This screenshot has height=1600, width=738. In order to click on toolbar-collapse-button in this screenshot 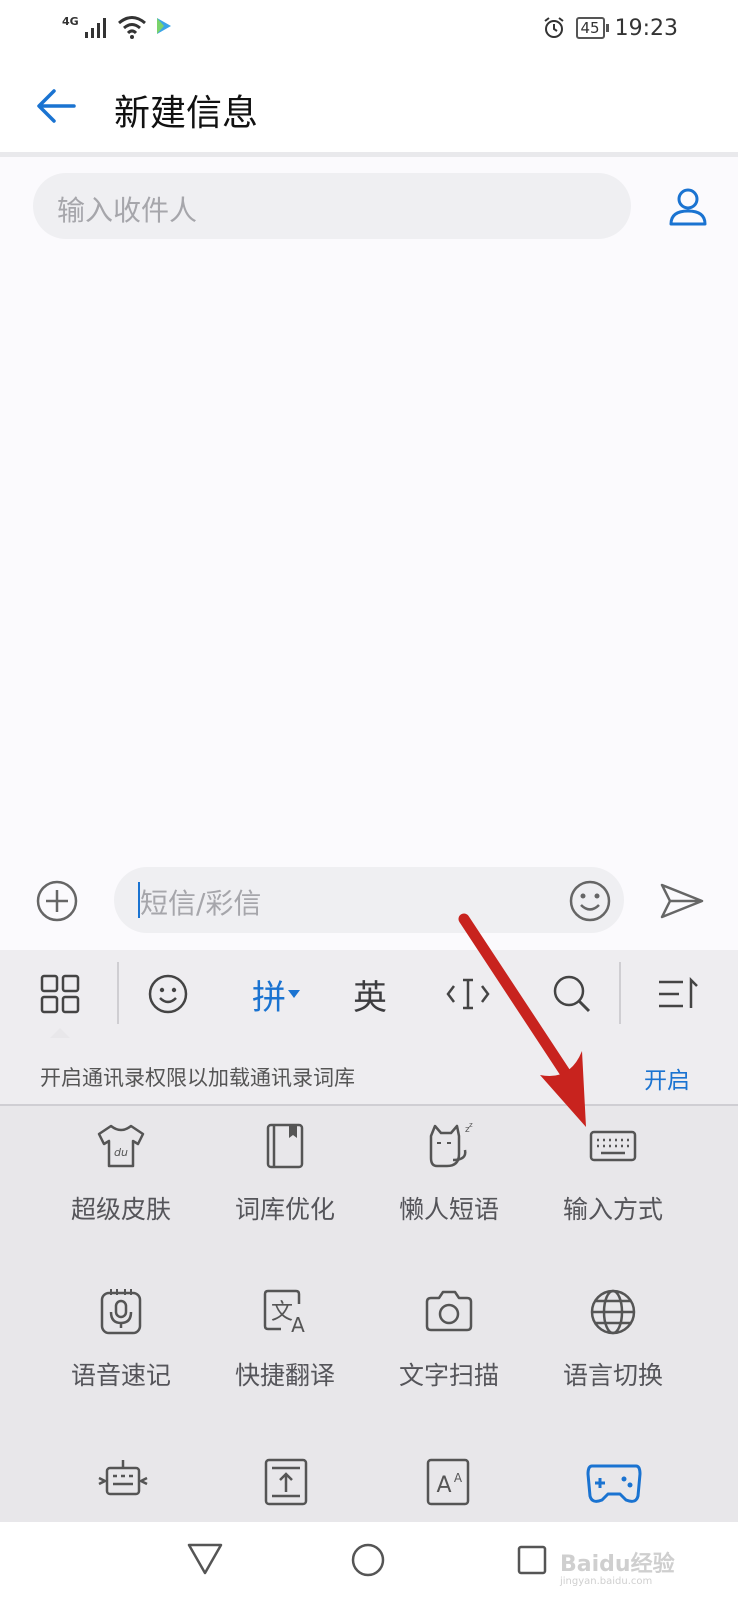, I will do `click(678, 994)`.